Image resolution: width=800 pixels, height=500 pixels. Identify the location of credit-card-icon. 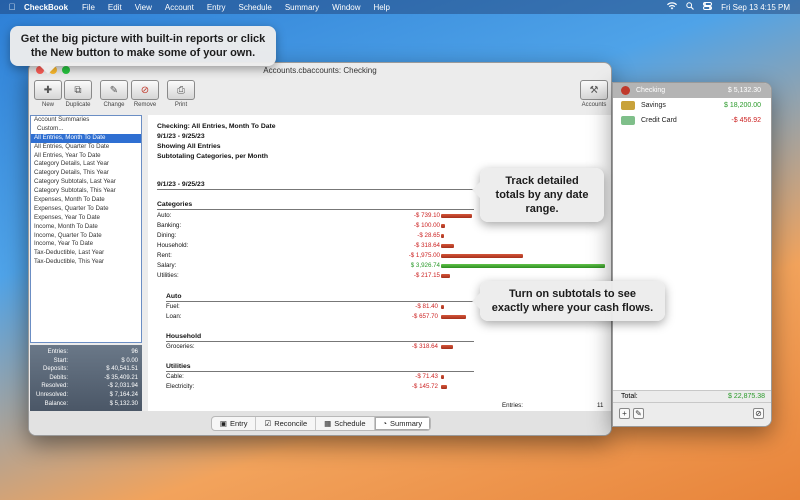
(628, 120).